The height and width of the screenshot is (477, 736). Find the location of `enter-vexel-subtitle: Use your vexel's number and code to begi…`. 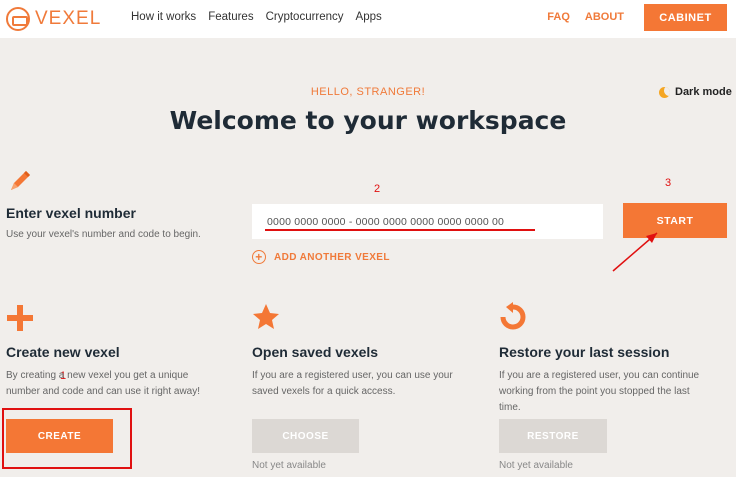

enter-vexel-subtitle: Use your vexel's number and code to begi… is located at coordinates (103, 234).